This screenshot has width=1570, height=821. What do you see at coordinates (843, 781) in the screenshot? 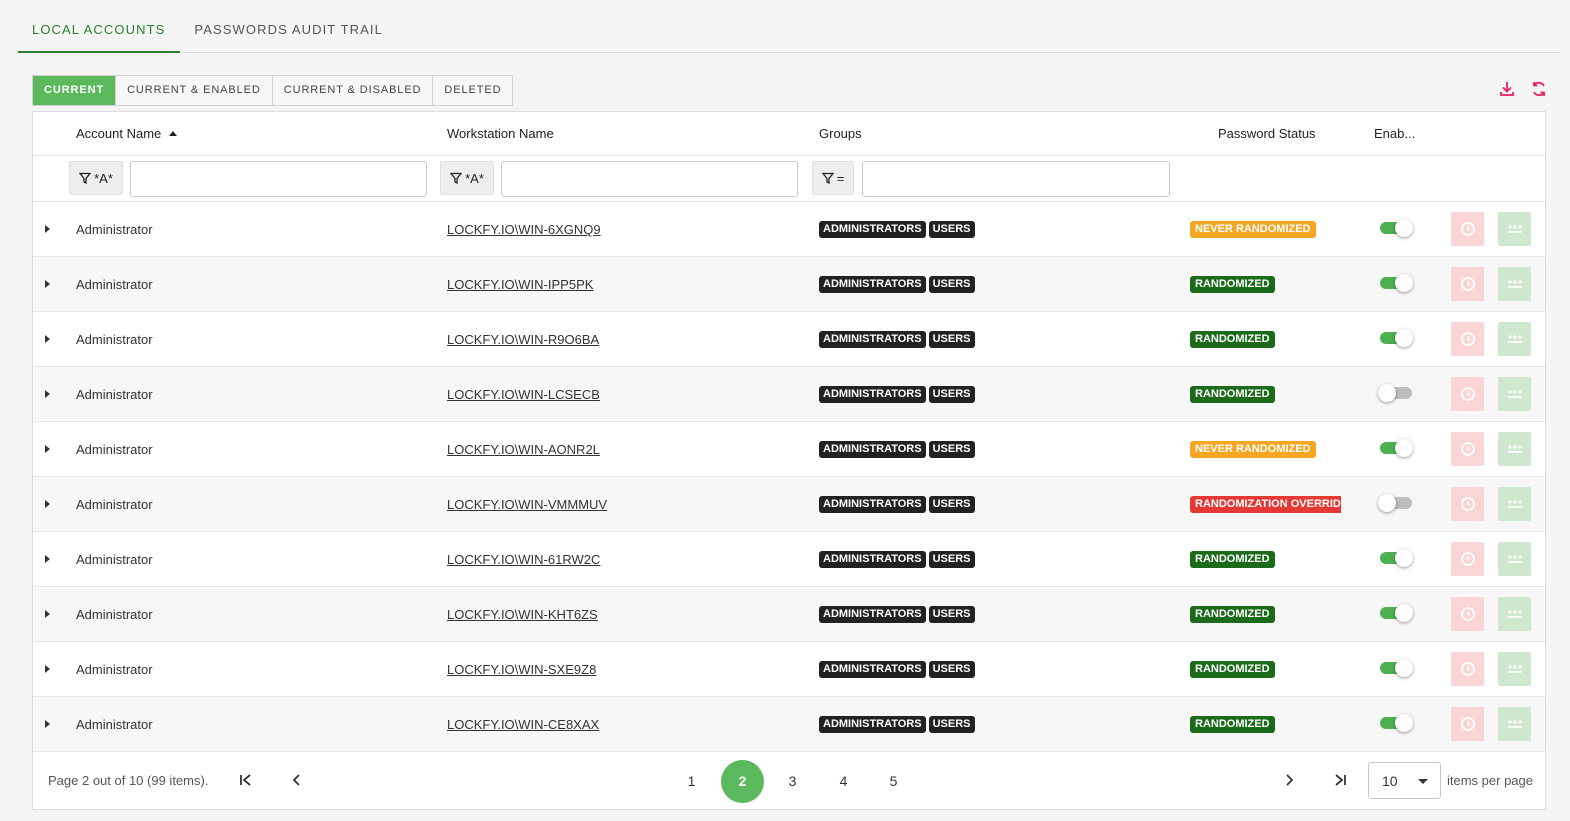
I see `page-number-4: 4` at bounding box center [843, 781].